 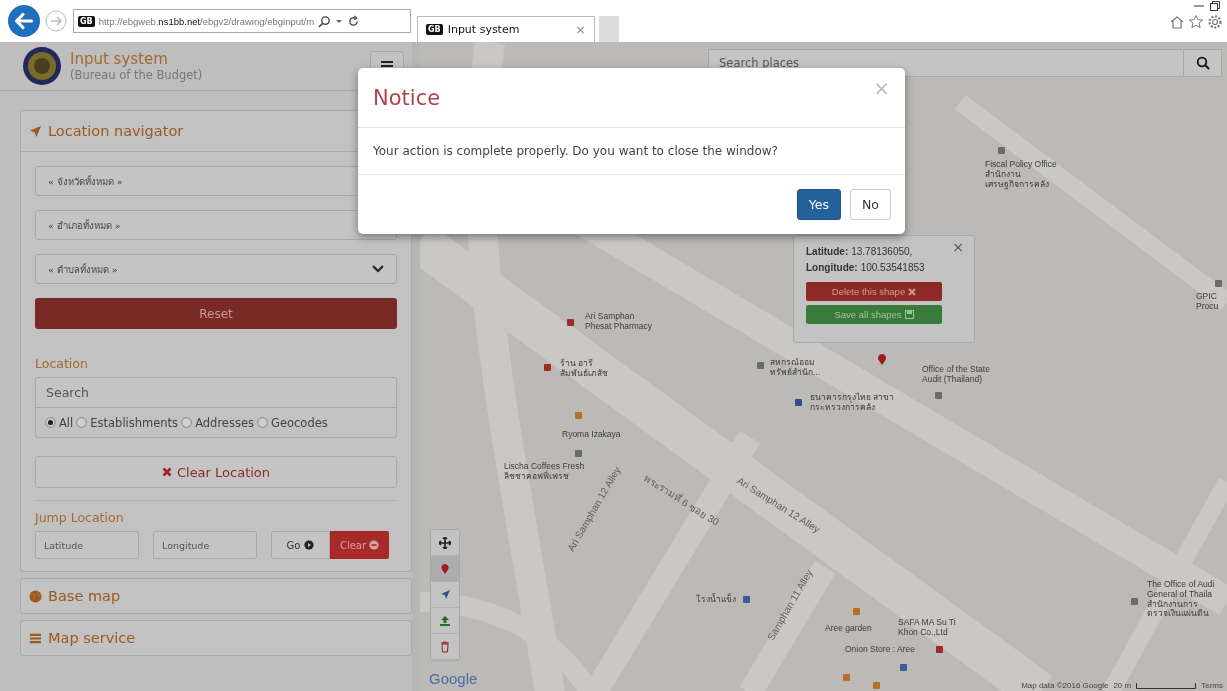 I want to click on radio-option: Establishments, so click(x=127, y=422).